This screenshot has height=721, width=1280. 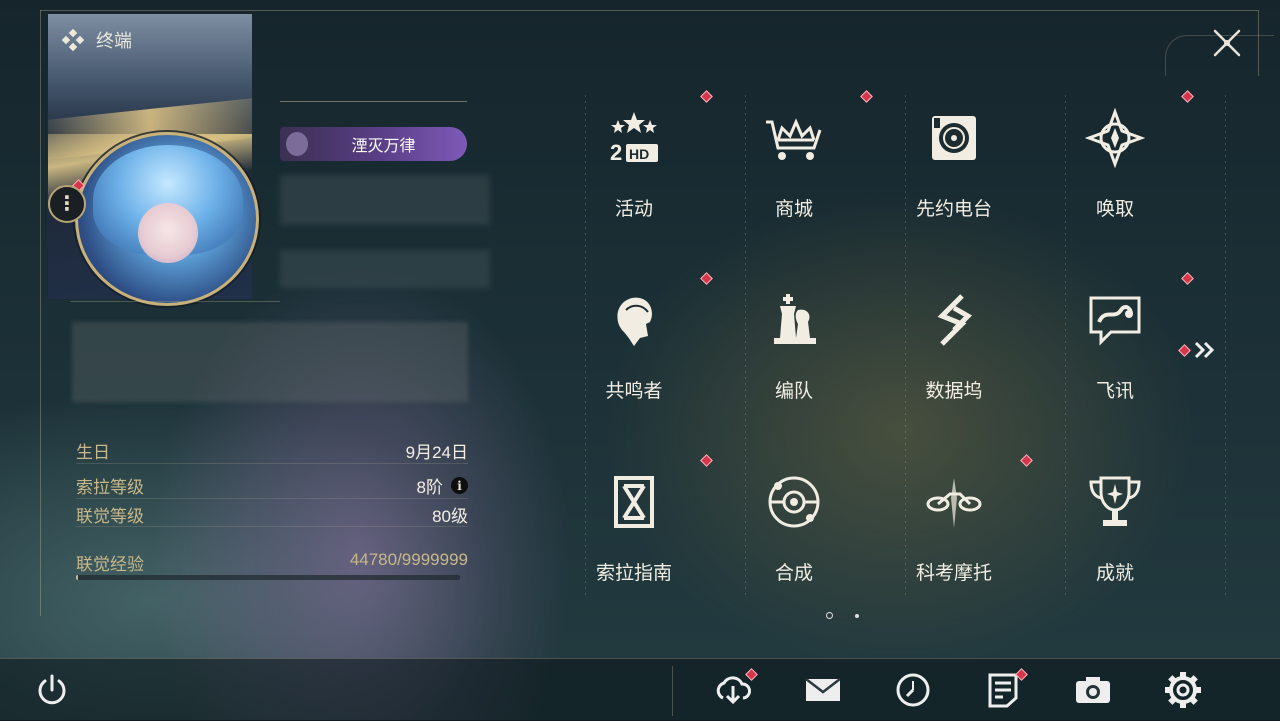 I want to click on stat-union-level: 联觉等级 80级, so click(x=272, y=514).